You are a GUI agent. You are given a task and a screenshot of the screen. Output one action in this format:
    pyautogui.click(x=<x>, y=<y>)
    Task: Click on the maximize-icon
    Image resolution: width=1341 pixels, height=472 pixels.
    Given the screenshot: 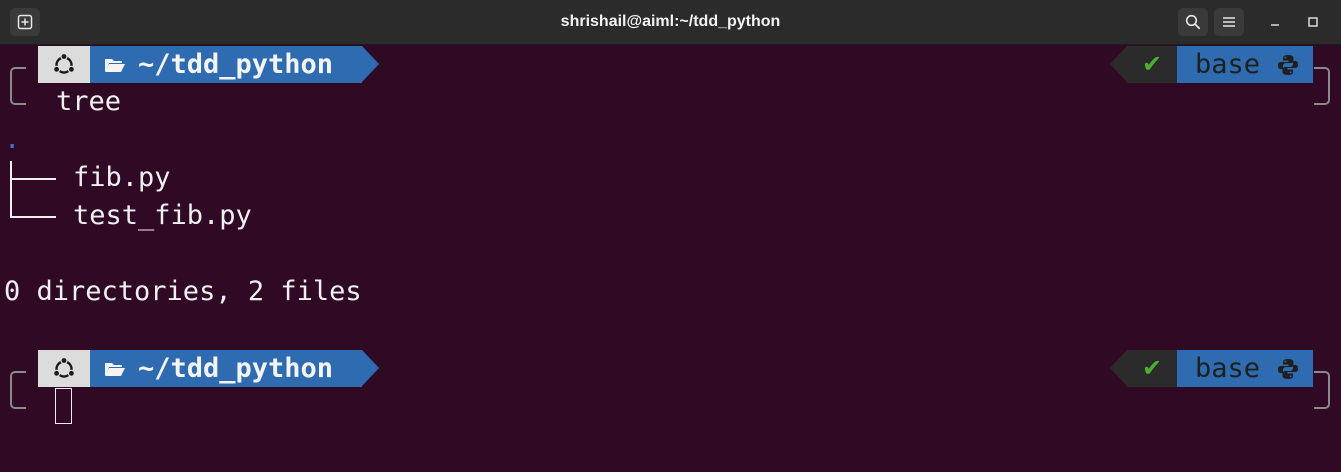 What is the action you would take?
    pyautogui.click(x=1313, y=22)
    